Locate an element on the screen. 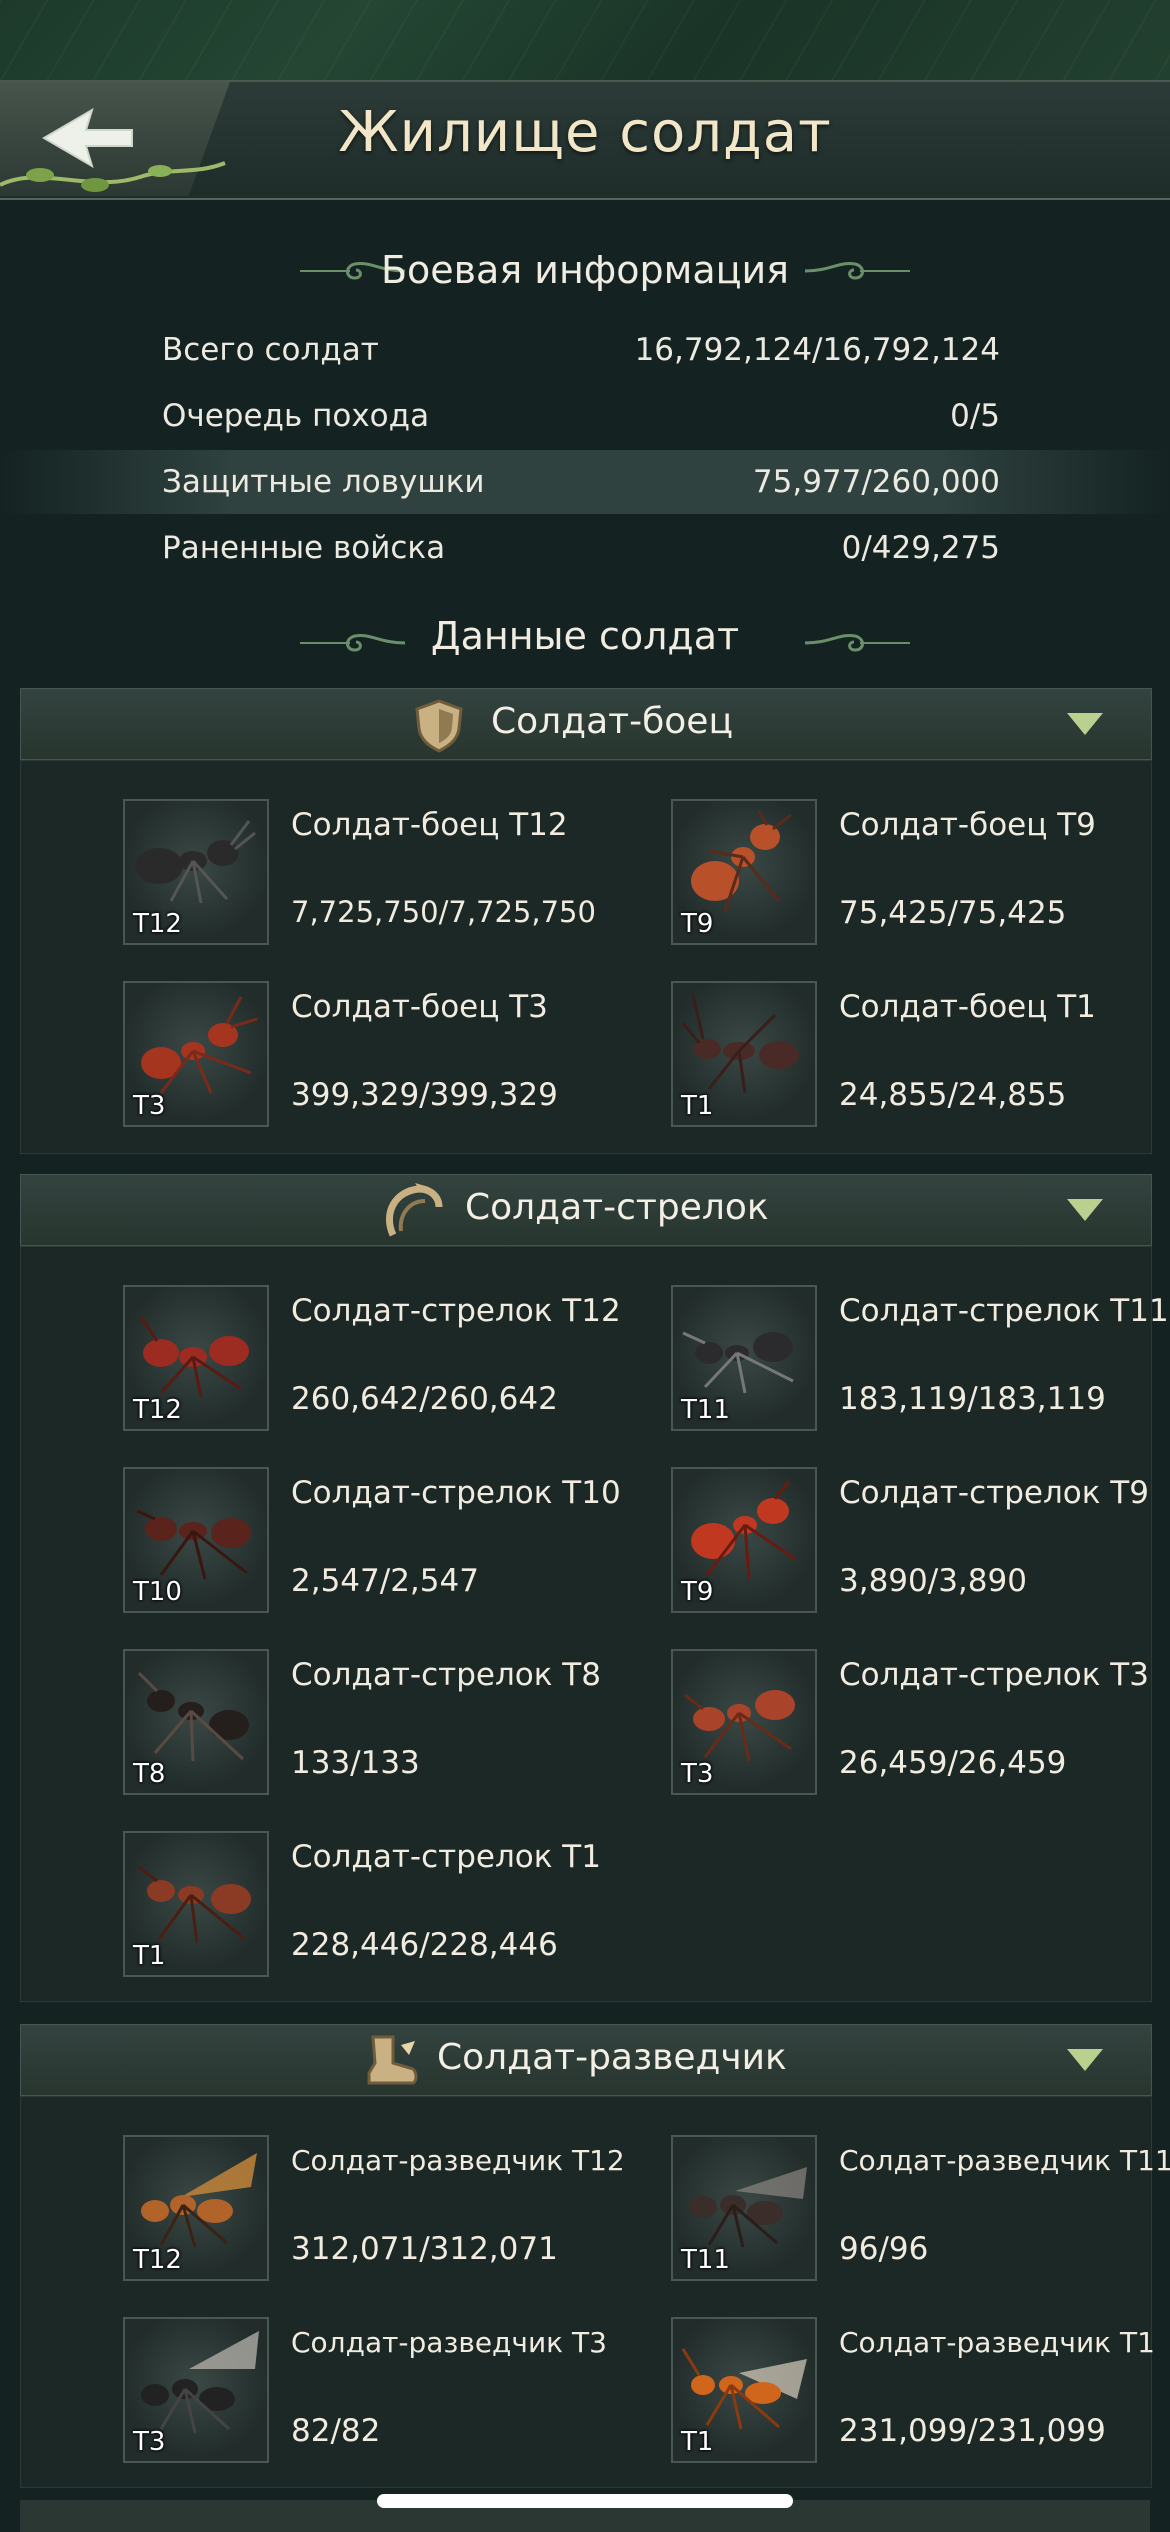 This screenshot has height=2532, width=1170. bow-icon is located at coordinates (414, 1210).